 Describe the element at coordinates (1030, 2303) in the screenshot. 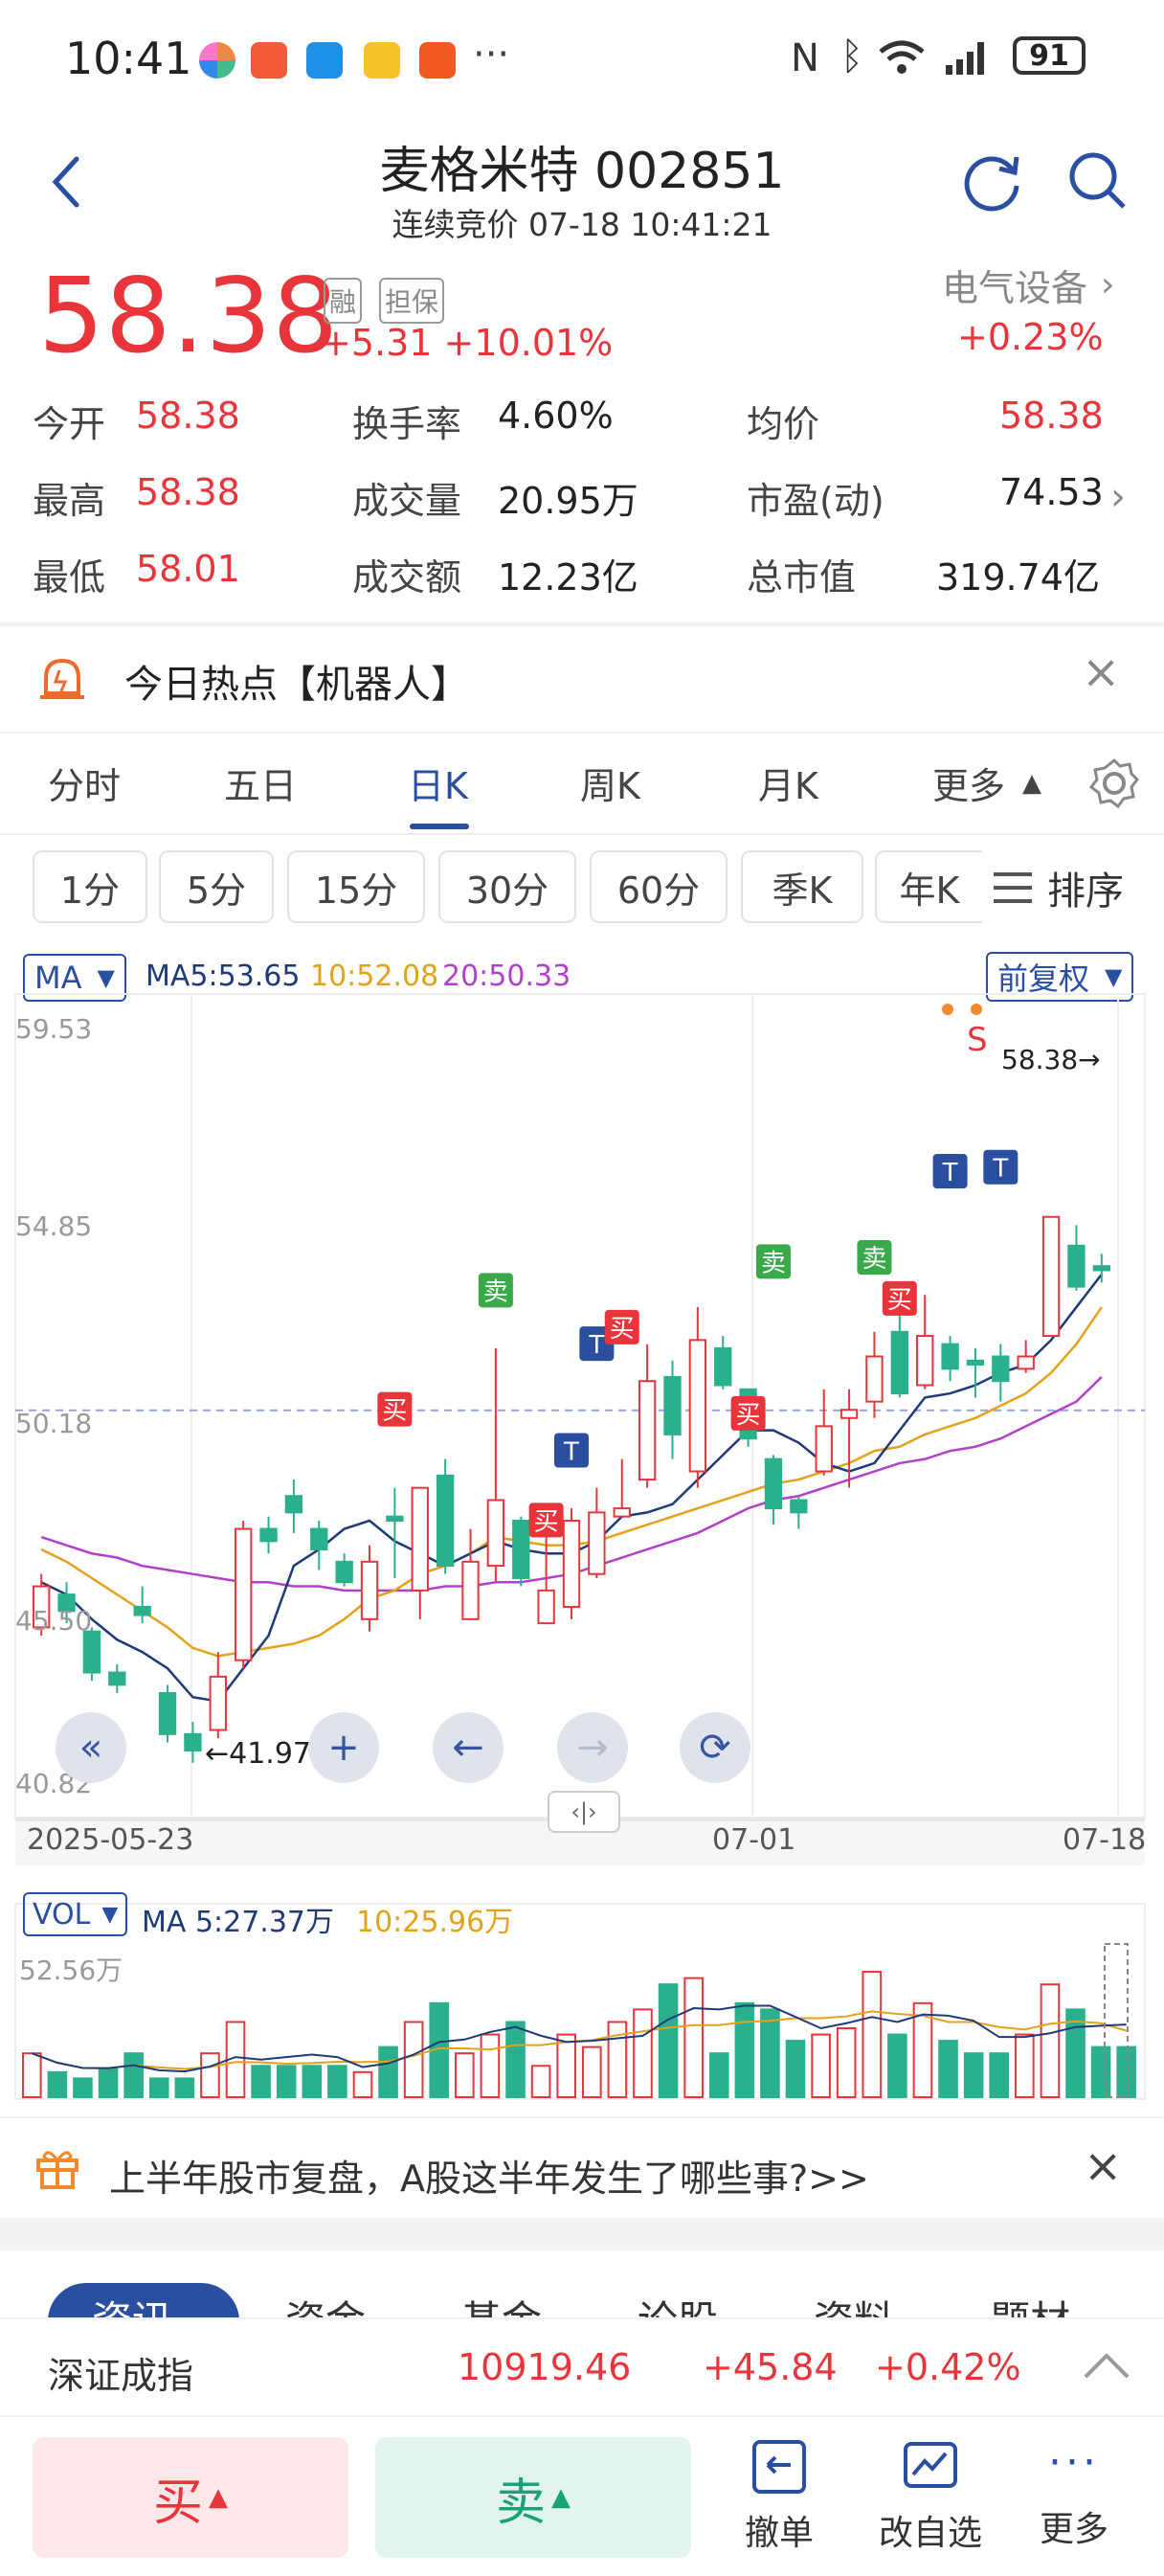

I see `info-tab: 题材` at that location.